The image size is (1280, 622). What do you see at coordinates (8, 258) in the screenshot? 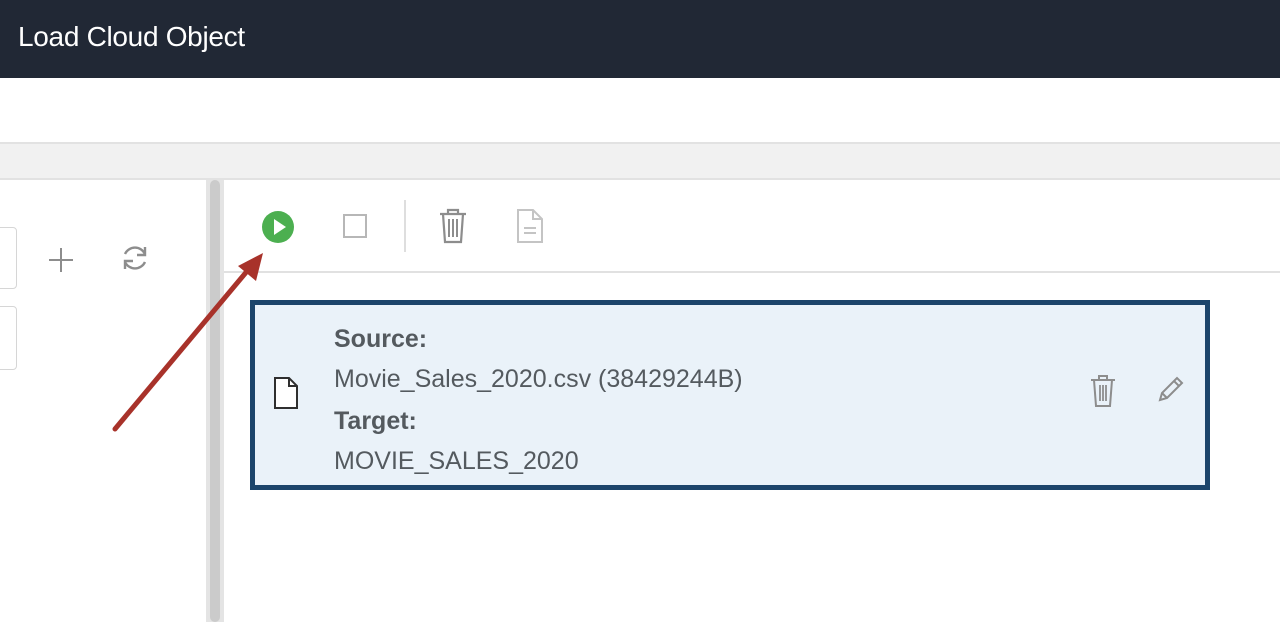
I see `bucket-select` at bounding box center [8, 258].